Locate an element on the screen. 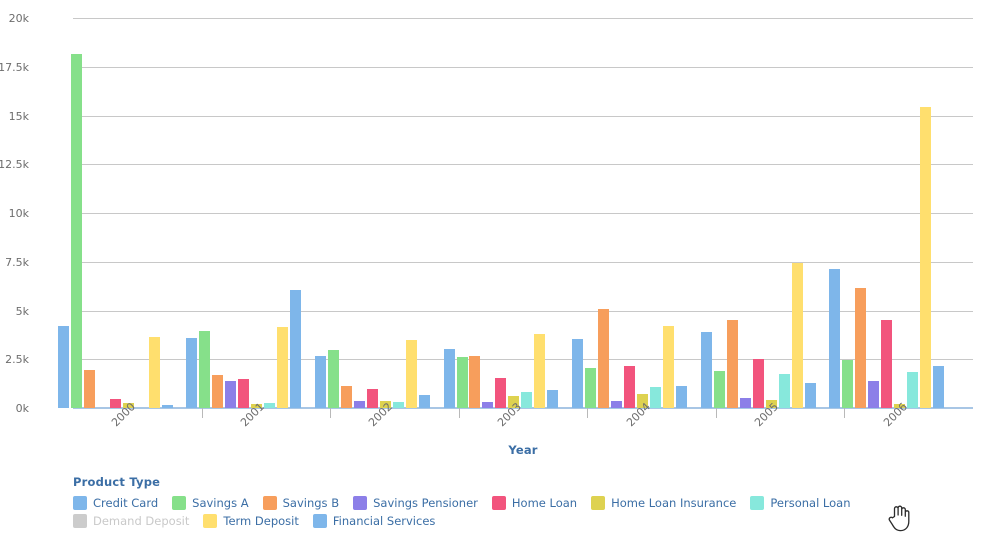  y-axis-tick-label: 17.5k is located at coordinates (14, 67).